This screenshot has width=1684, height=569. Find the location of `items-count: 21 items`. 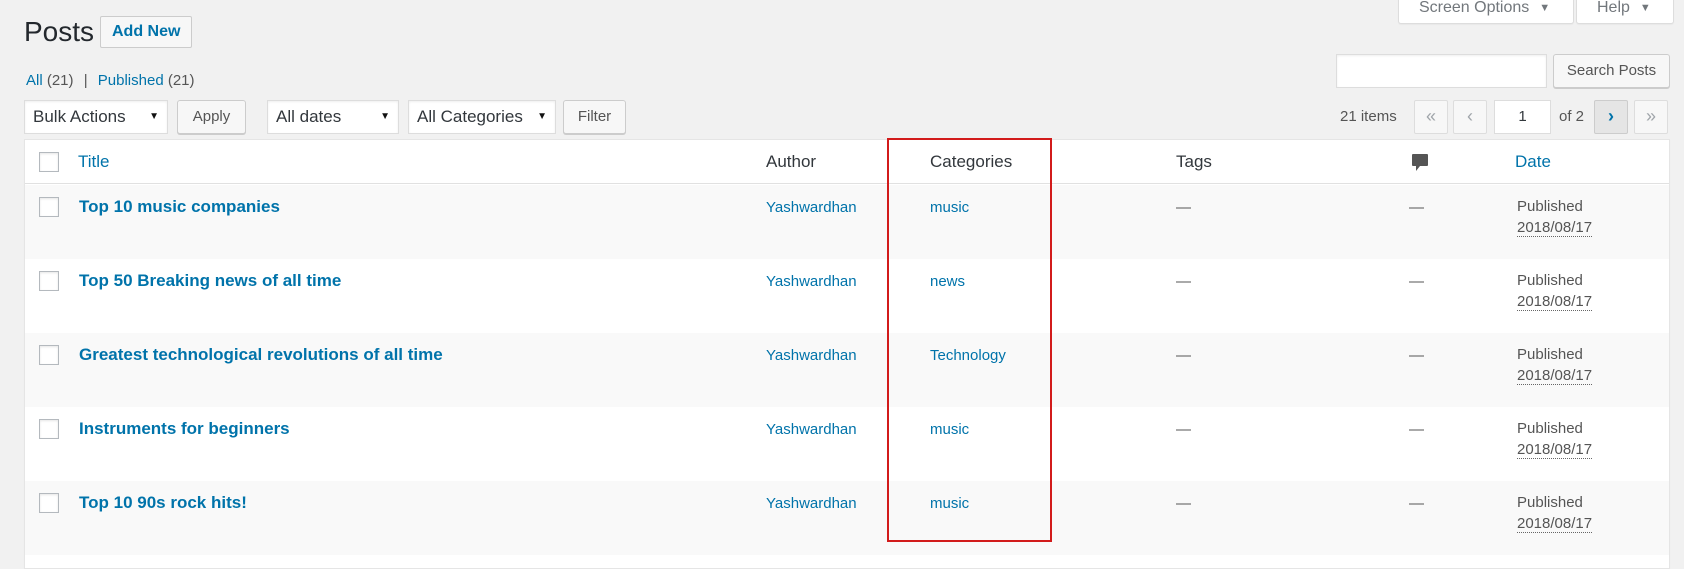

items-count: 21 items is located at coordinates (1368, 116).